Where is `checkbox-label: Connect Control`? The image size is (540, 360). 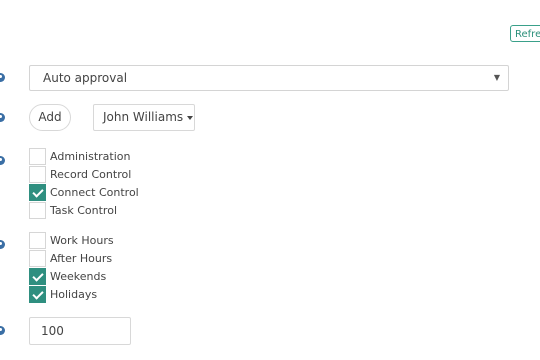 checkbox-label: Connect Control is located at coordinates (94, 192).